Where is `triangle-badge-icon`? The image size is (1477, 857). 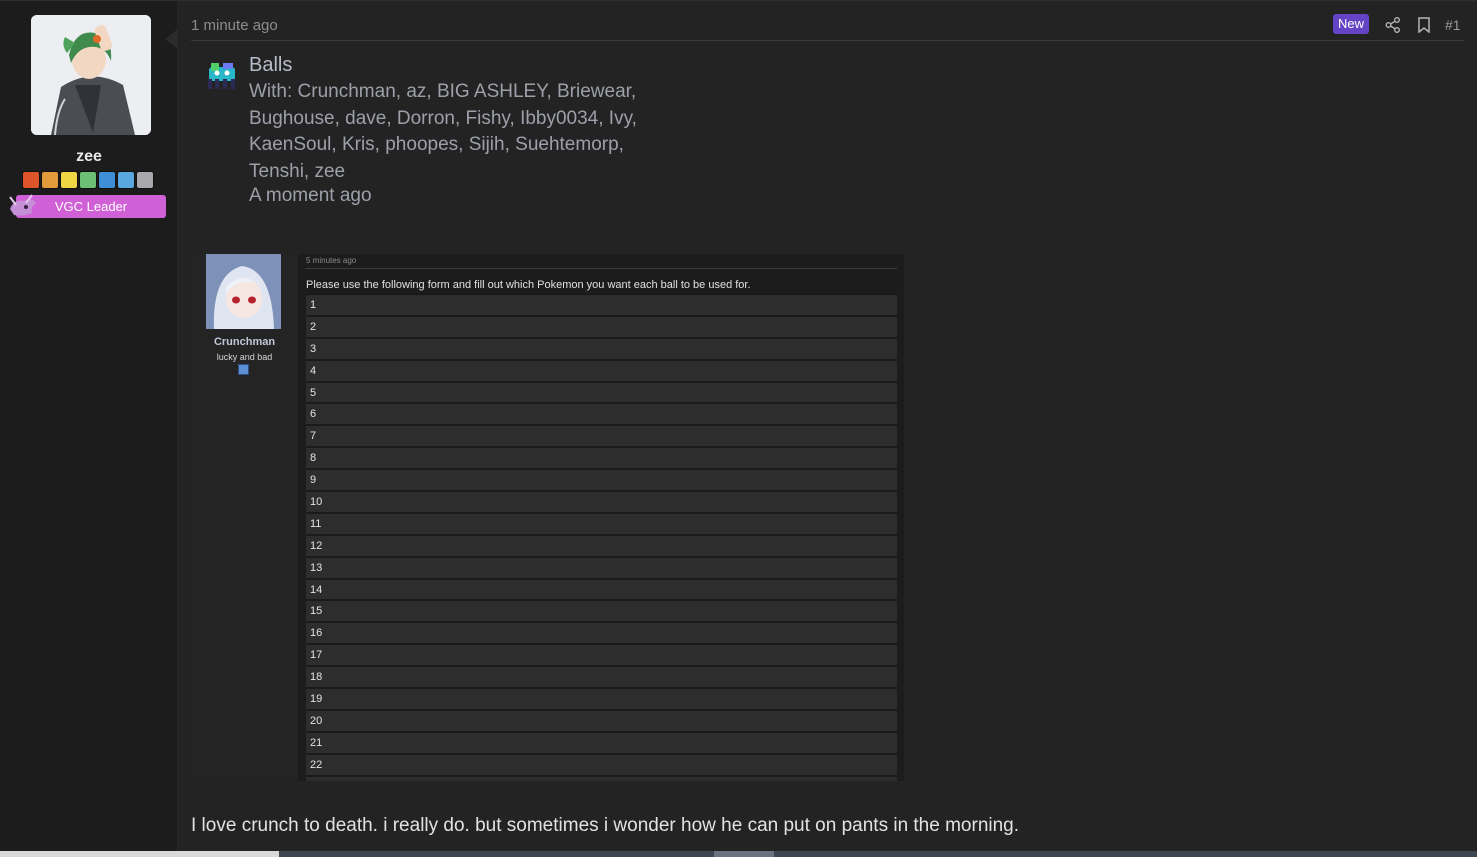
triangle-badge-icon is located at coordinates (69, 180).